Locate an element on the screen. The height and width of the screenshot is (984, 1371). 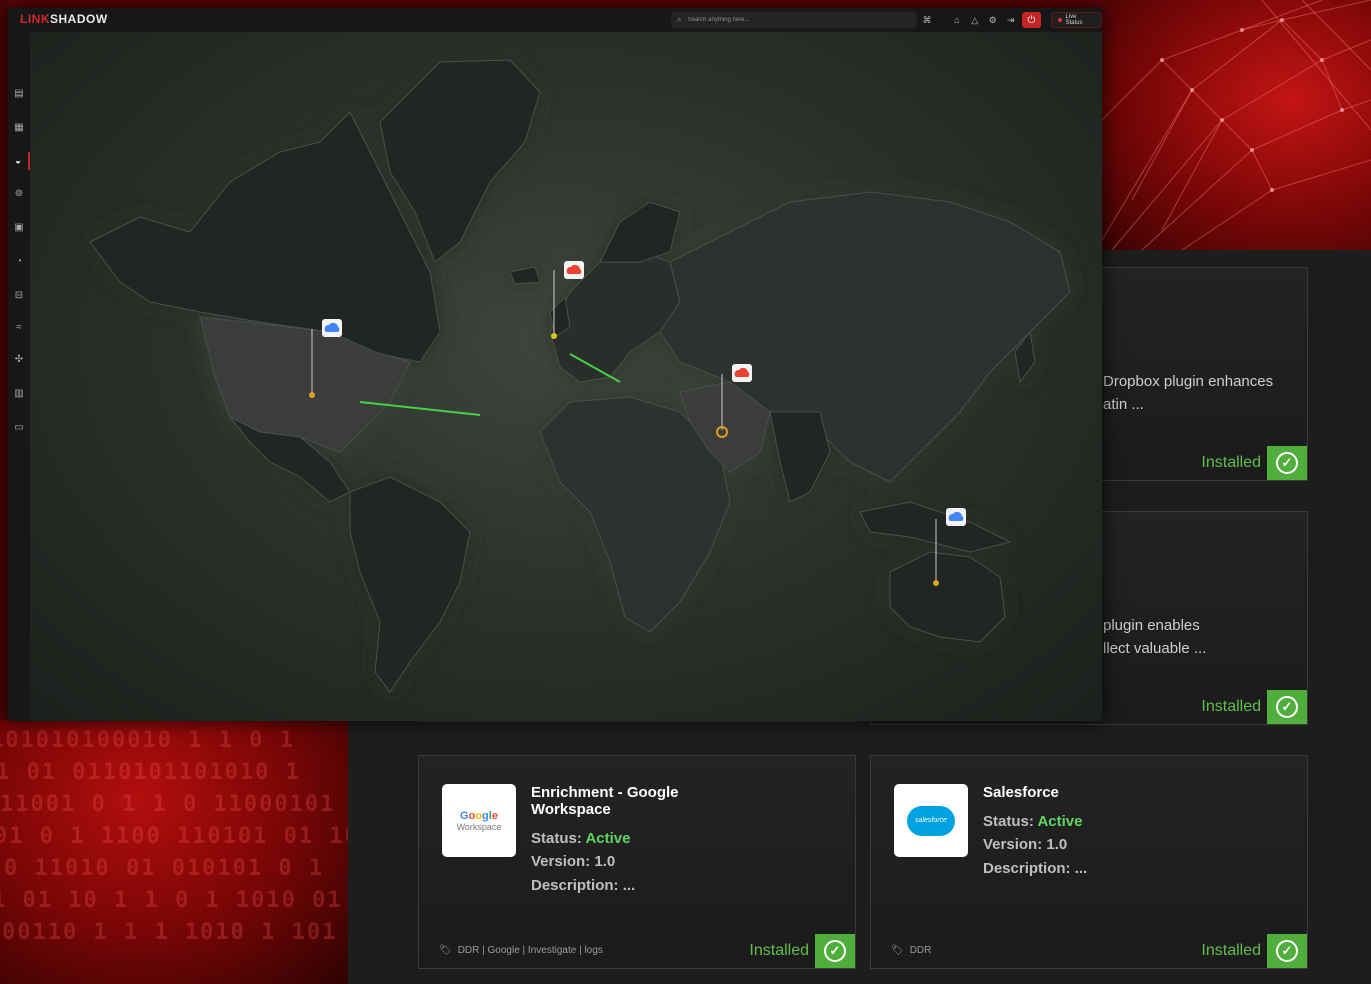
version-value: 1.0 is located at coordinates (605, 861).